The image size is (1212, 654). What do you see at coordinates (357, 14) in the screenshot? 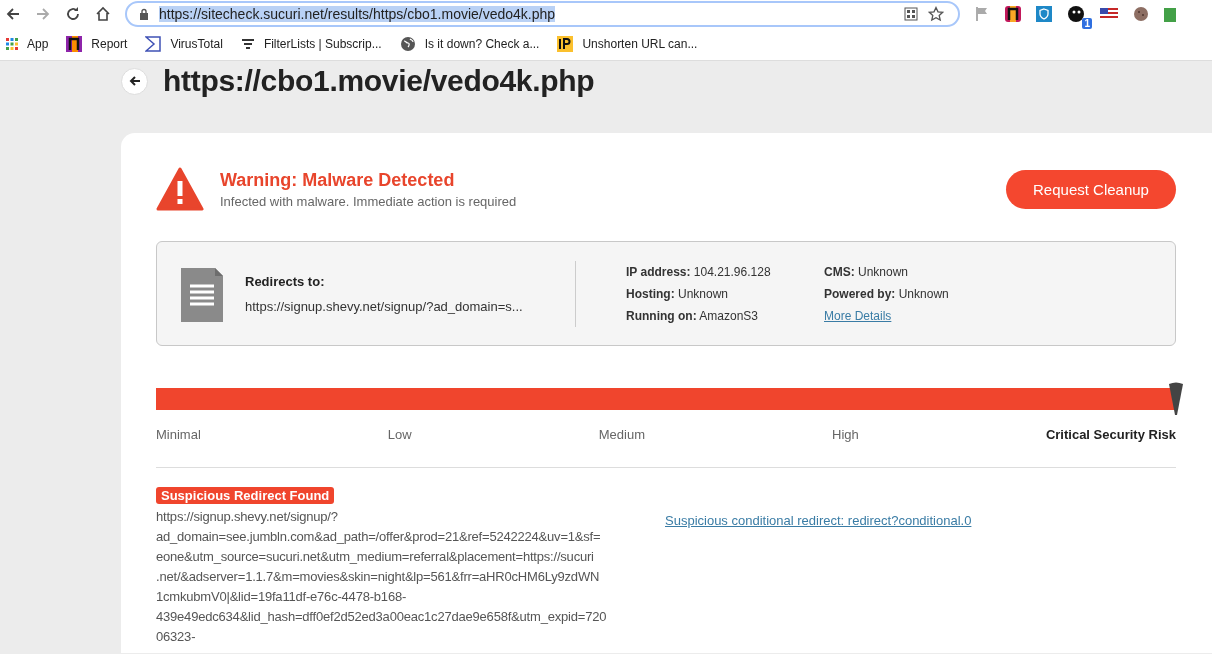
I see `url-text: https://sitecheck.sucuri.net/results/https/cbo1.movie/vedo4k.php` at bounding box center [357, 14].